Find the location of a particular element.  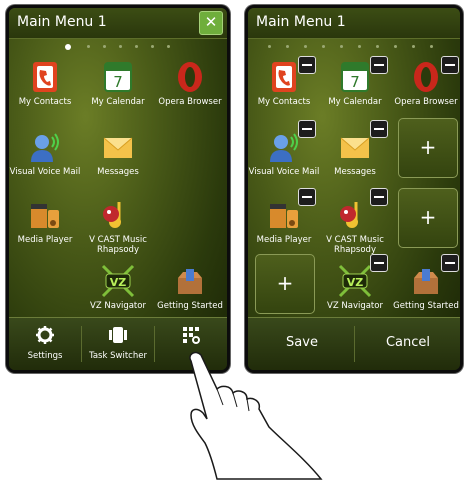

task-switcher-button: Task Switcher is located at coordinates (118, 341).